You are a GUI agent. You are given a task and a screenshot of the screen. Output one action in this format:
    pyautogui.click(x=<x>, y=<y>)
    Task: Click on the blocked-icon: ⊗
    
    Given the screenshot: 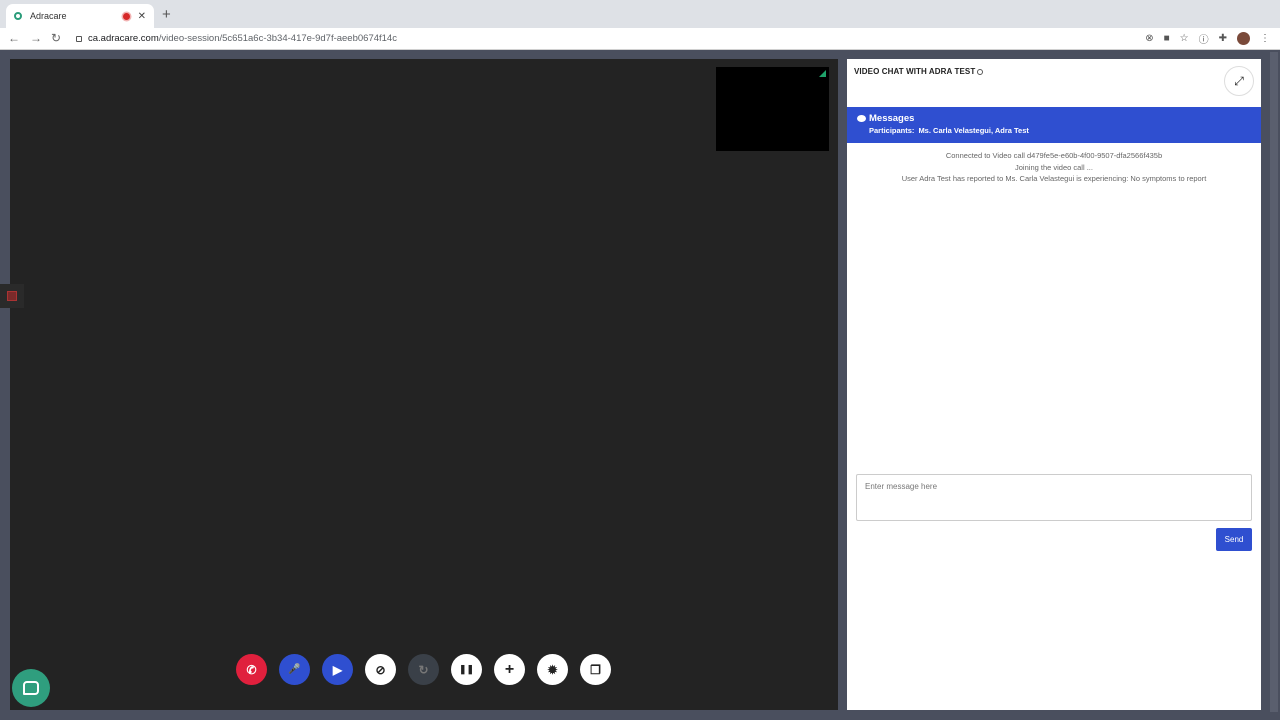 What is the action you would take?
    pyautogui.click(x=1149, y=38)
    